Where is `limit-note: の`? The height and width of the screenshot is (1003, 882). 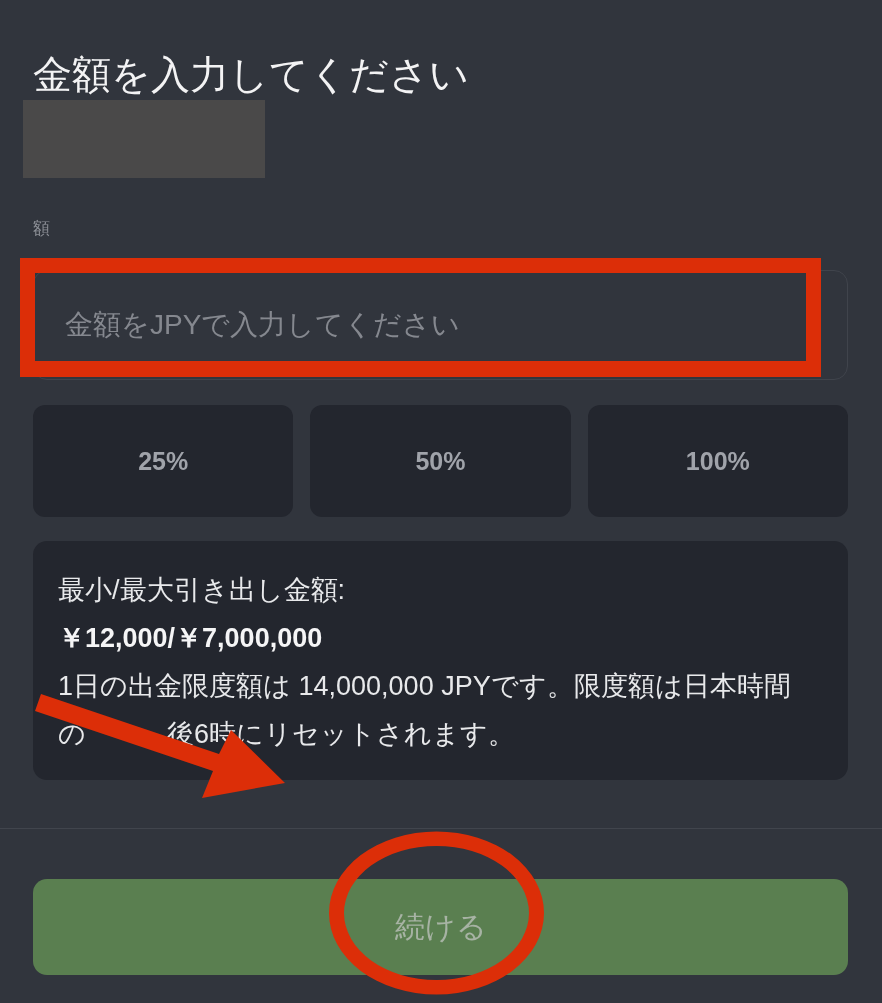
limit-note: の is located at coordinates (72, 734).